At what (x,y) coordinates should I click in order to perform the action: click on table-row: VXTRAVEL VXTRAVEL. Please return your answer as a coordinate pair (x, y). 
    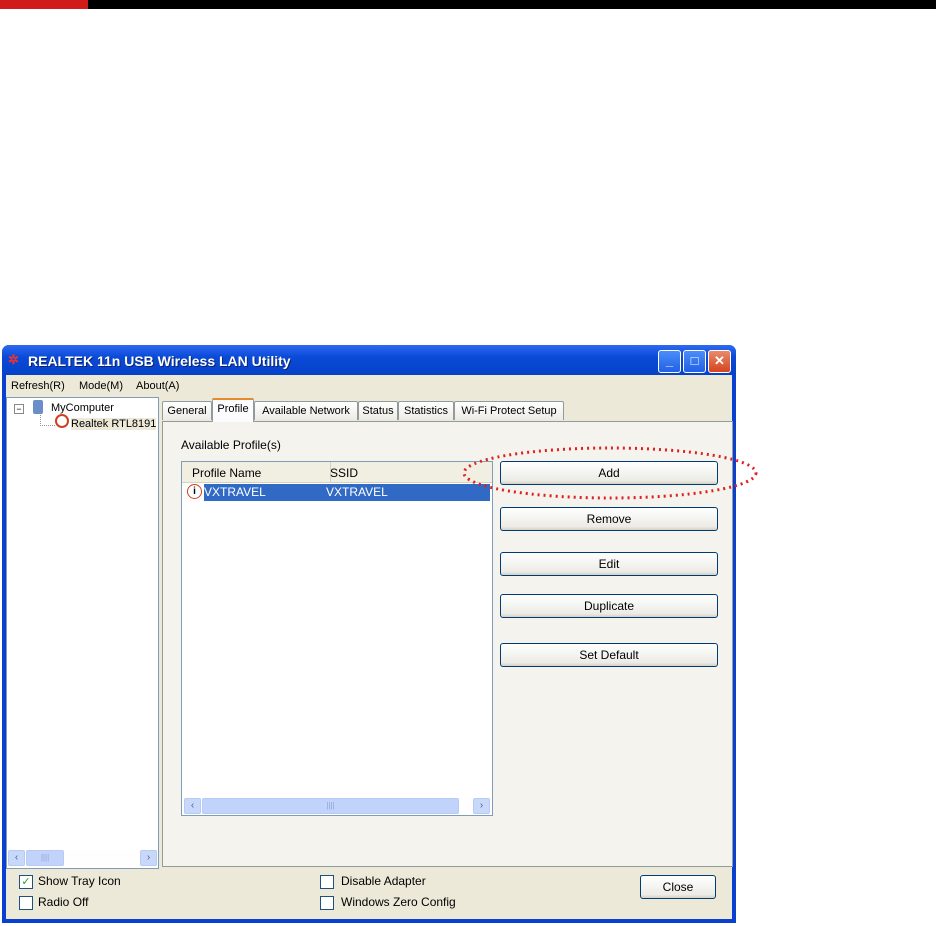
    Looking at the image, I should click on (347, 492).